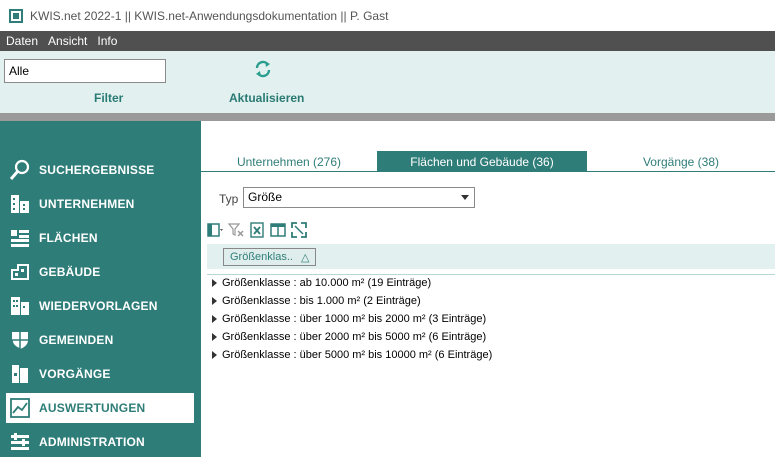 This screenshot has width=775, height=457. I want to click on tab-unternehmen: Unternehmen (276), so click(289, 161).